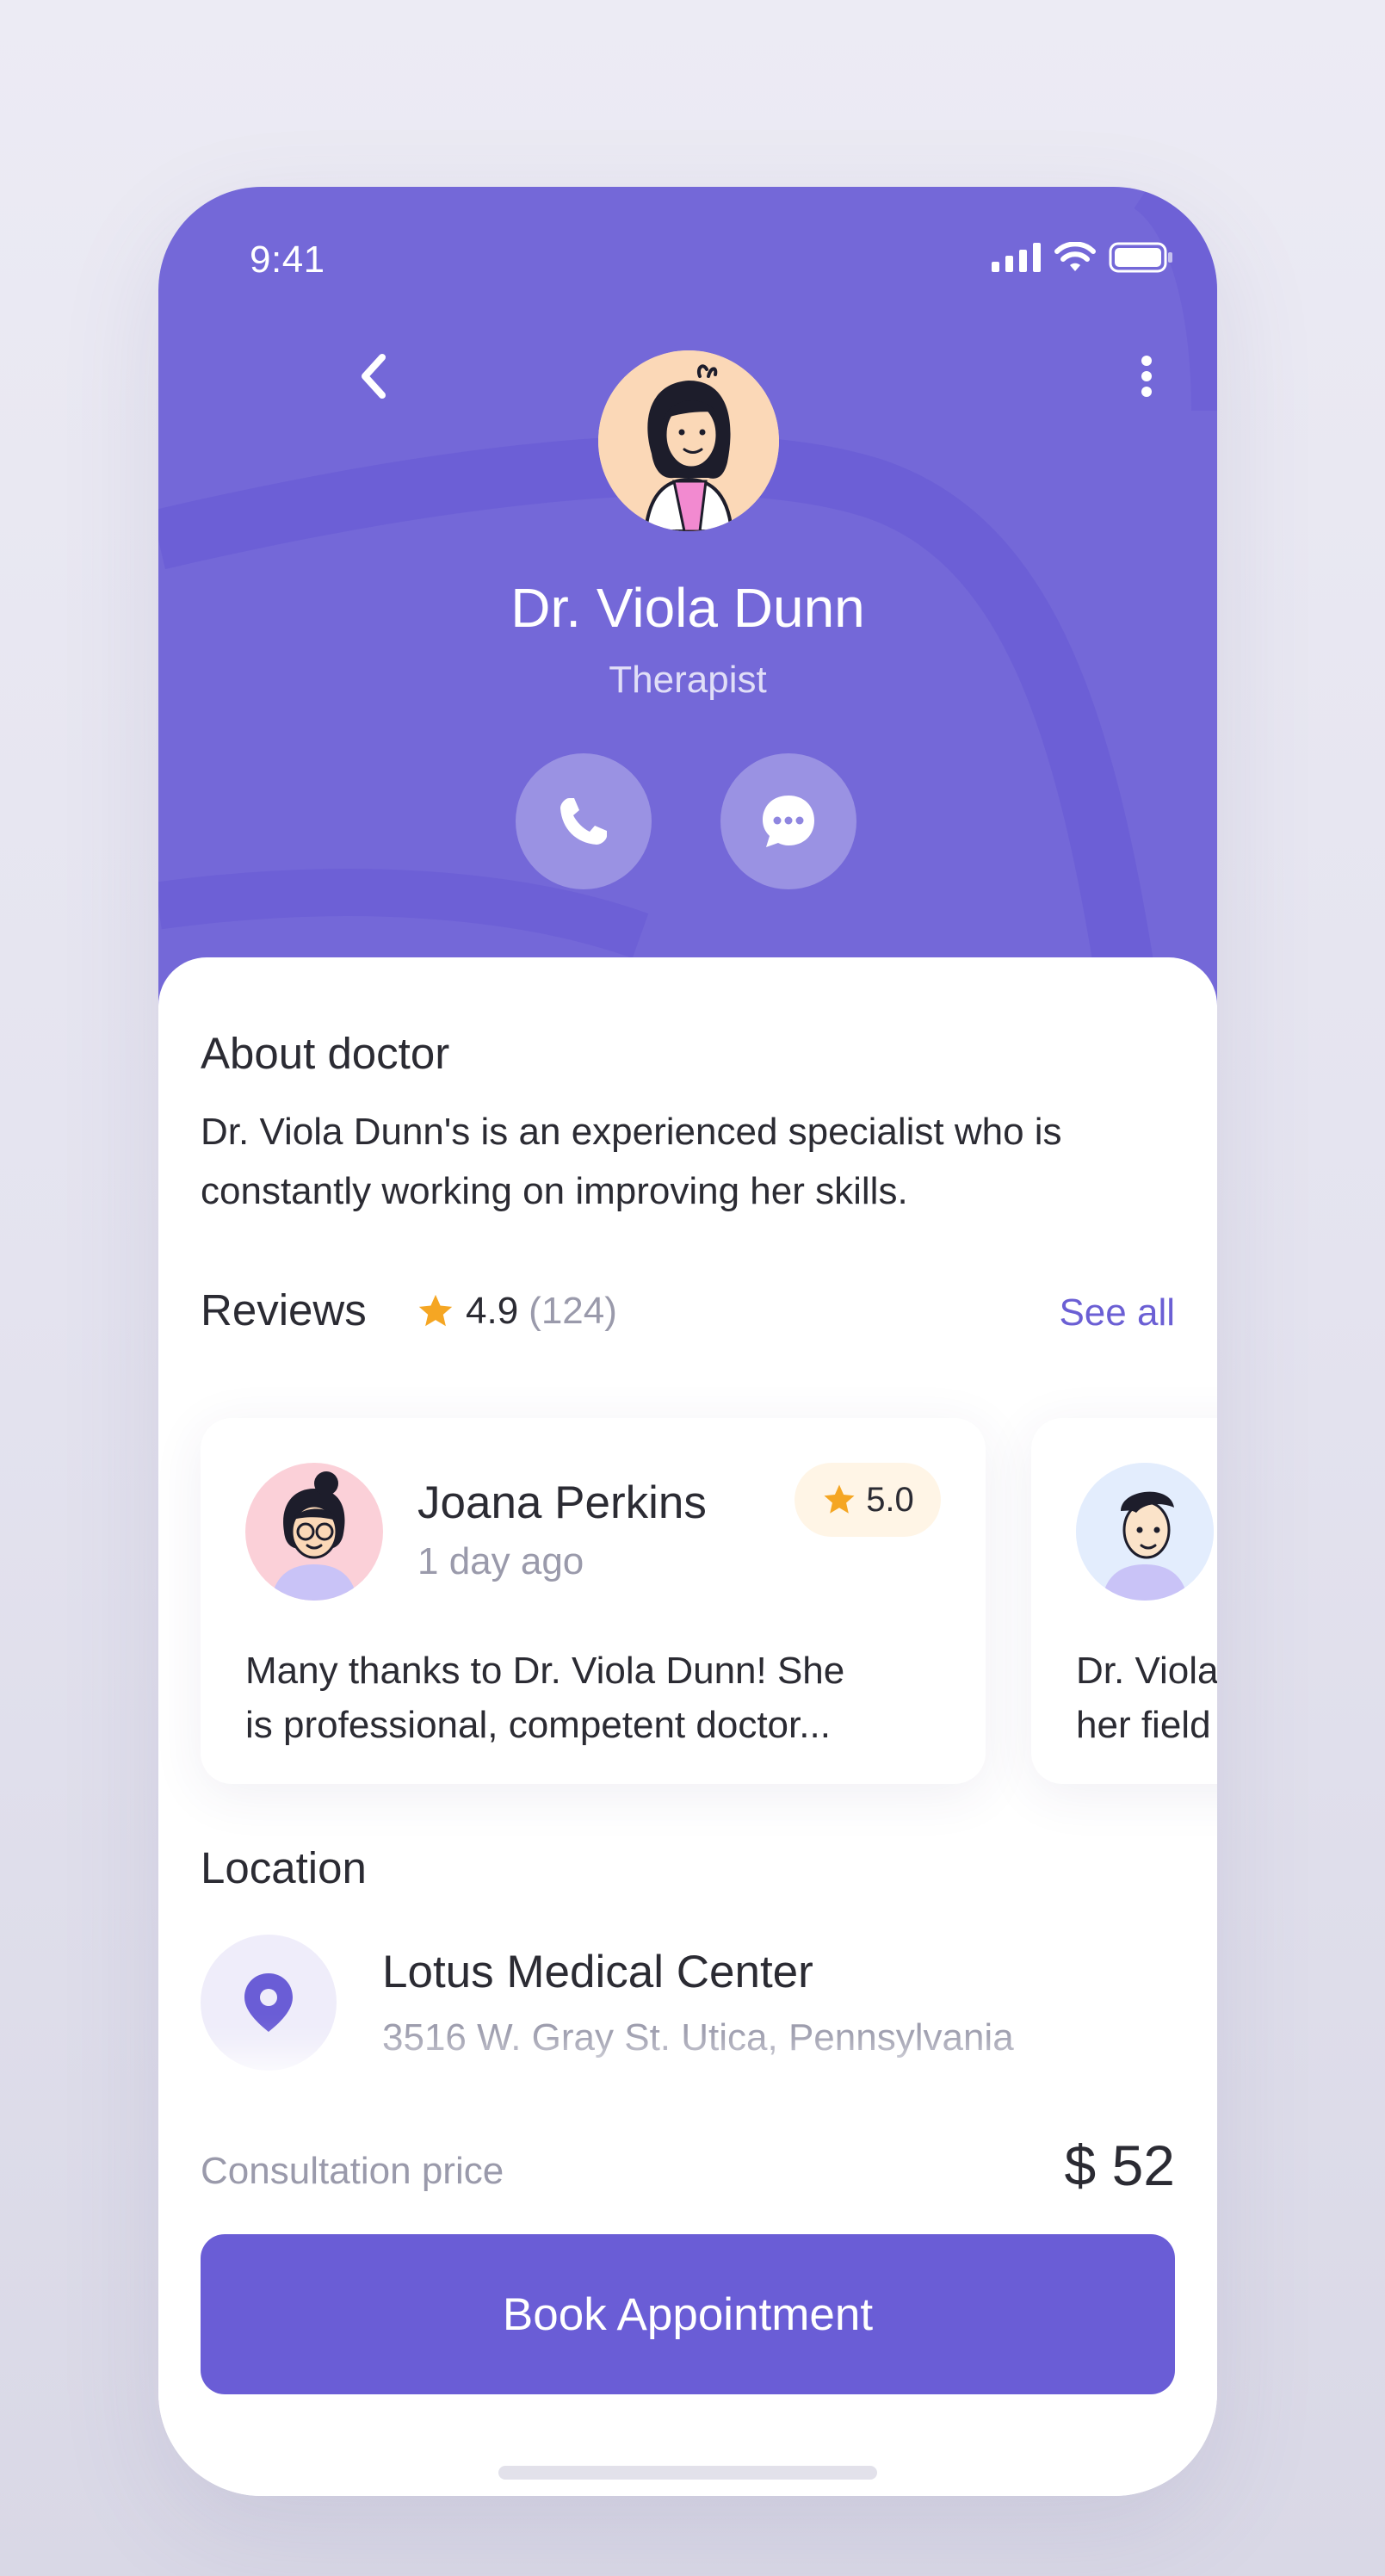 The width and height of the screenshot is (1385, 2576). I want to click on battery-icon, so click(1140, 257).